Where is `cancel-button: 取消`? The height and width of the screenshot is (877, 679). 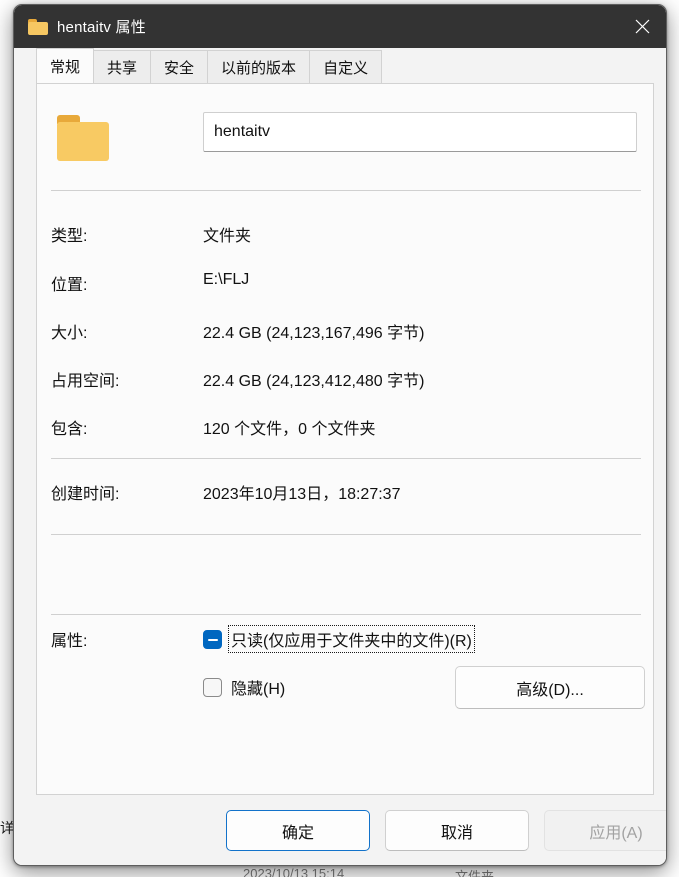
cancel-button: 取消 is located at coordinates (457, 830).